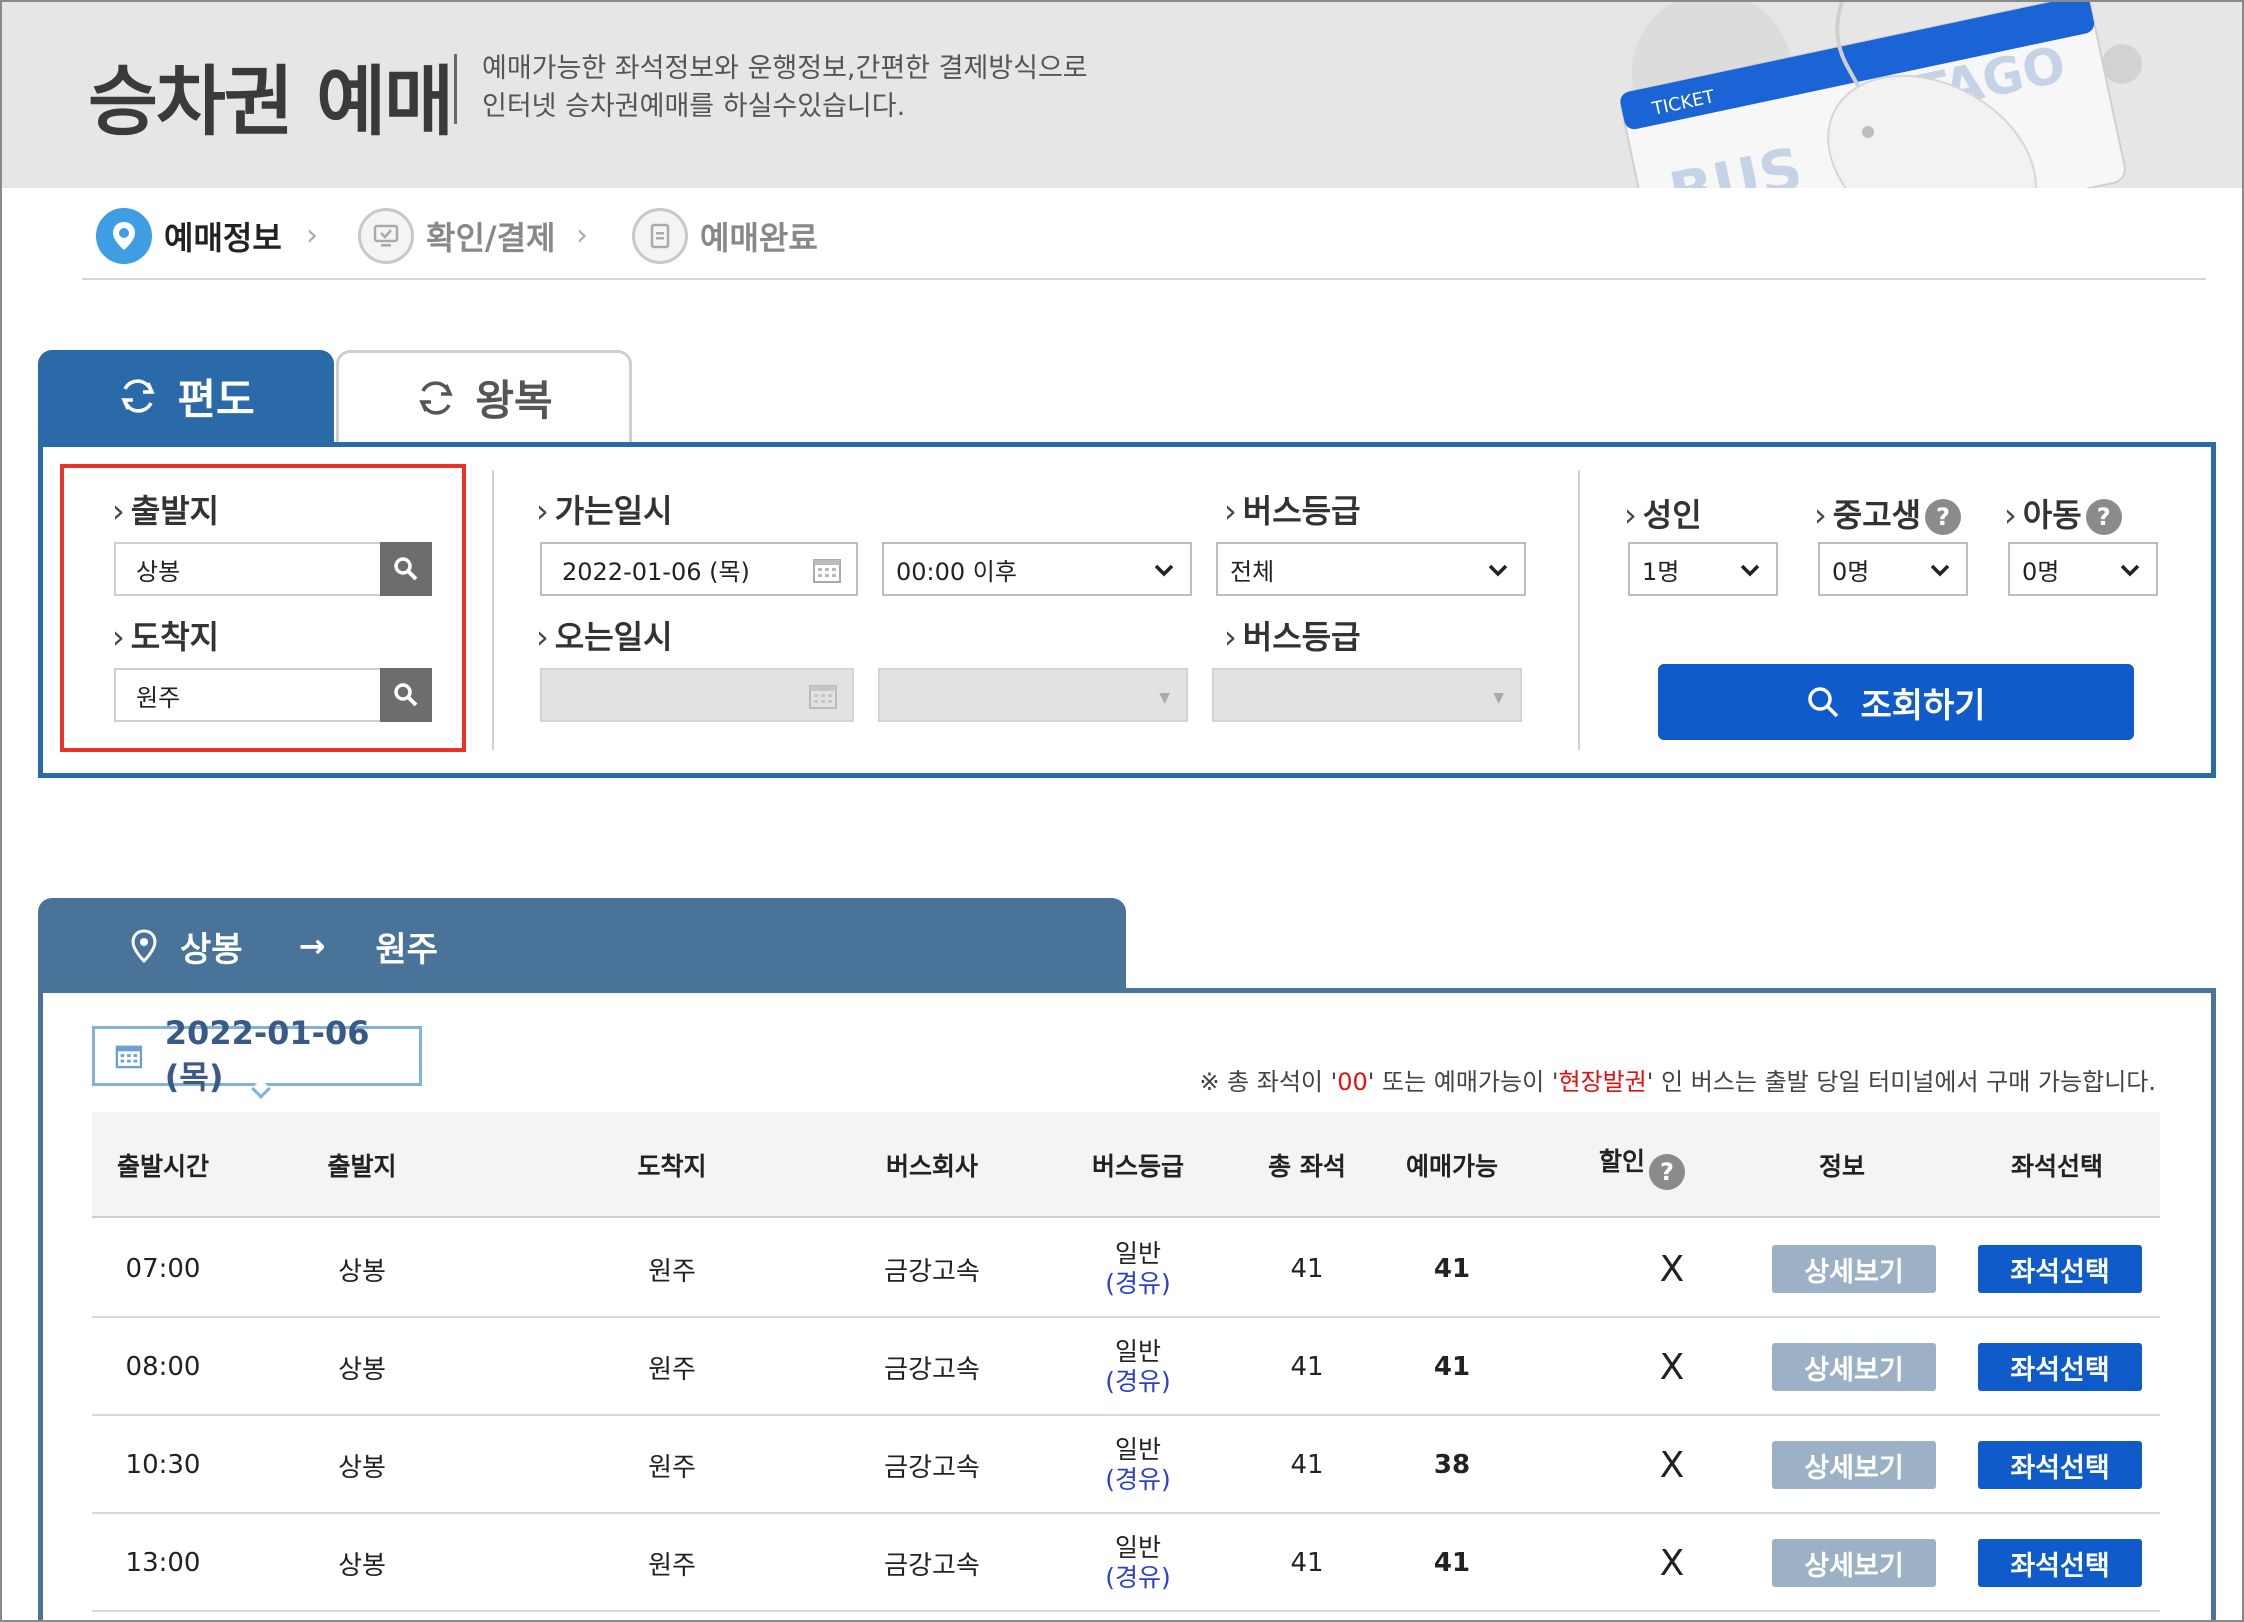 This screenshot has height=1622, width=2244. What do you see at coordinates (312, 235) in the screenshot?
I see `step-arrow-icon: ›` at bounding box center [312, 235].